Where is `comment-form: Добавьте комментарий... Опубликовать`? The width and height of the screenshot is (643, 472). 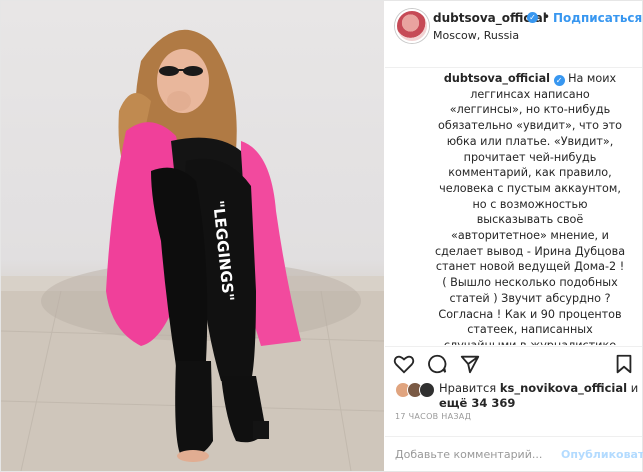 comment-form: Добавьте комментарий... Опубликовать is located at coordinates (514, 454).